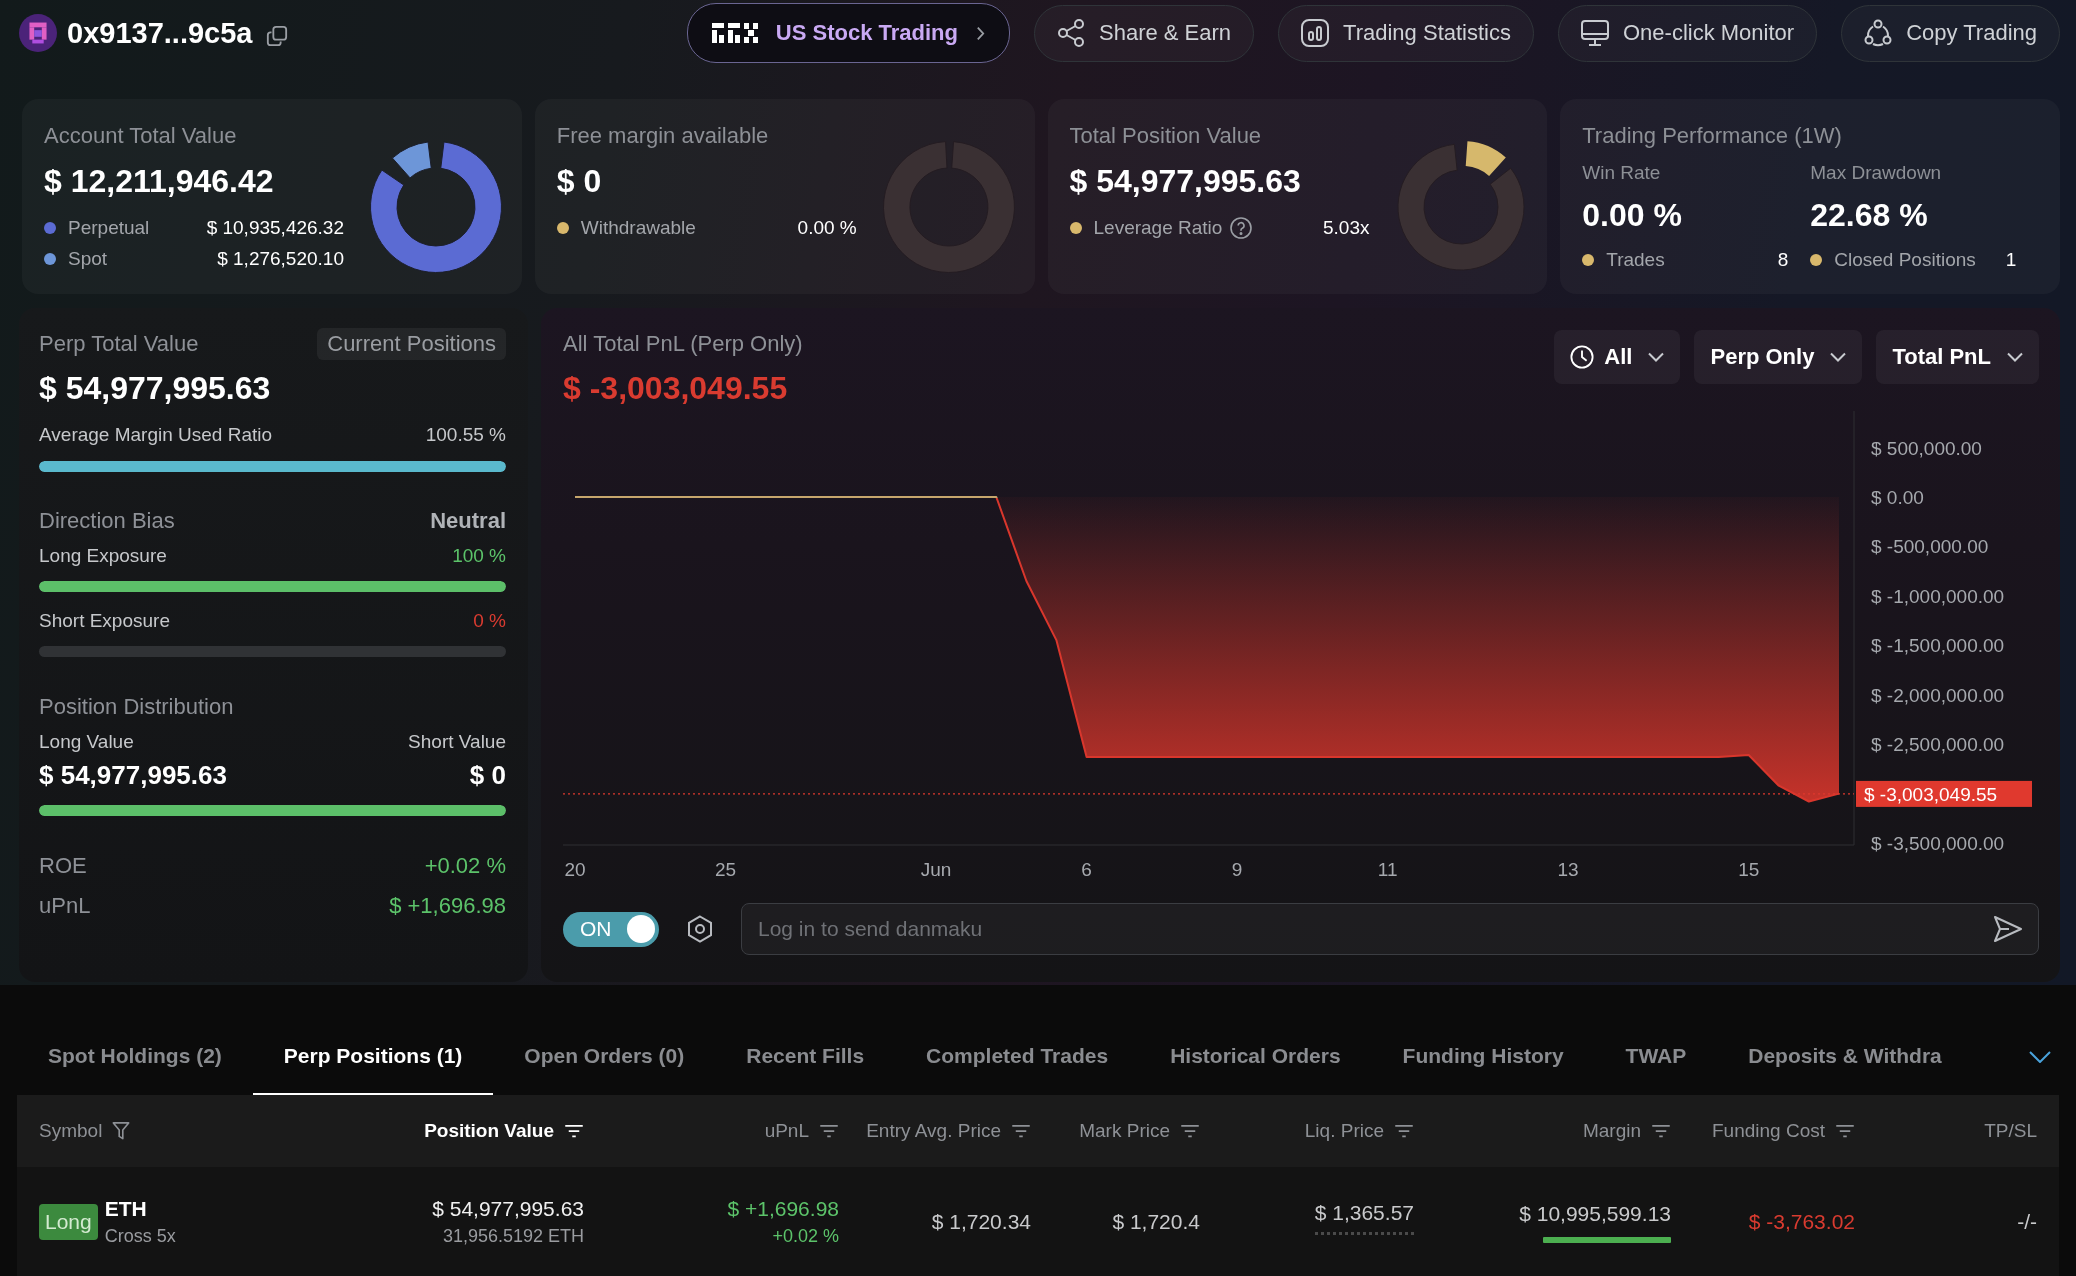 Image resolution: width=2076 pixels, height=1276 pixels. I want to click on column-header: Mark Price, so click(1139, 1131).